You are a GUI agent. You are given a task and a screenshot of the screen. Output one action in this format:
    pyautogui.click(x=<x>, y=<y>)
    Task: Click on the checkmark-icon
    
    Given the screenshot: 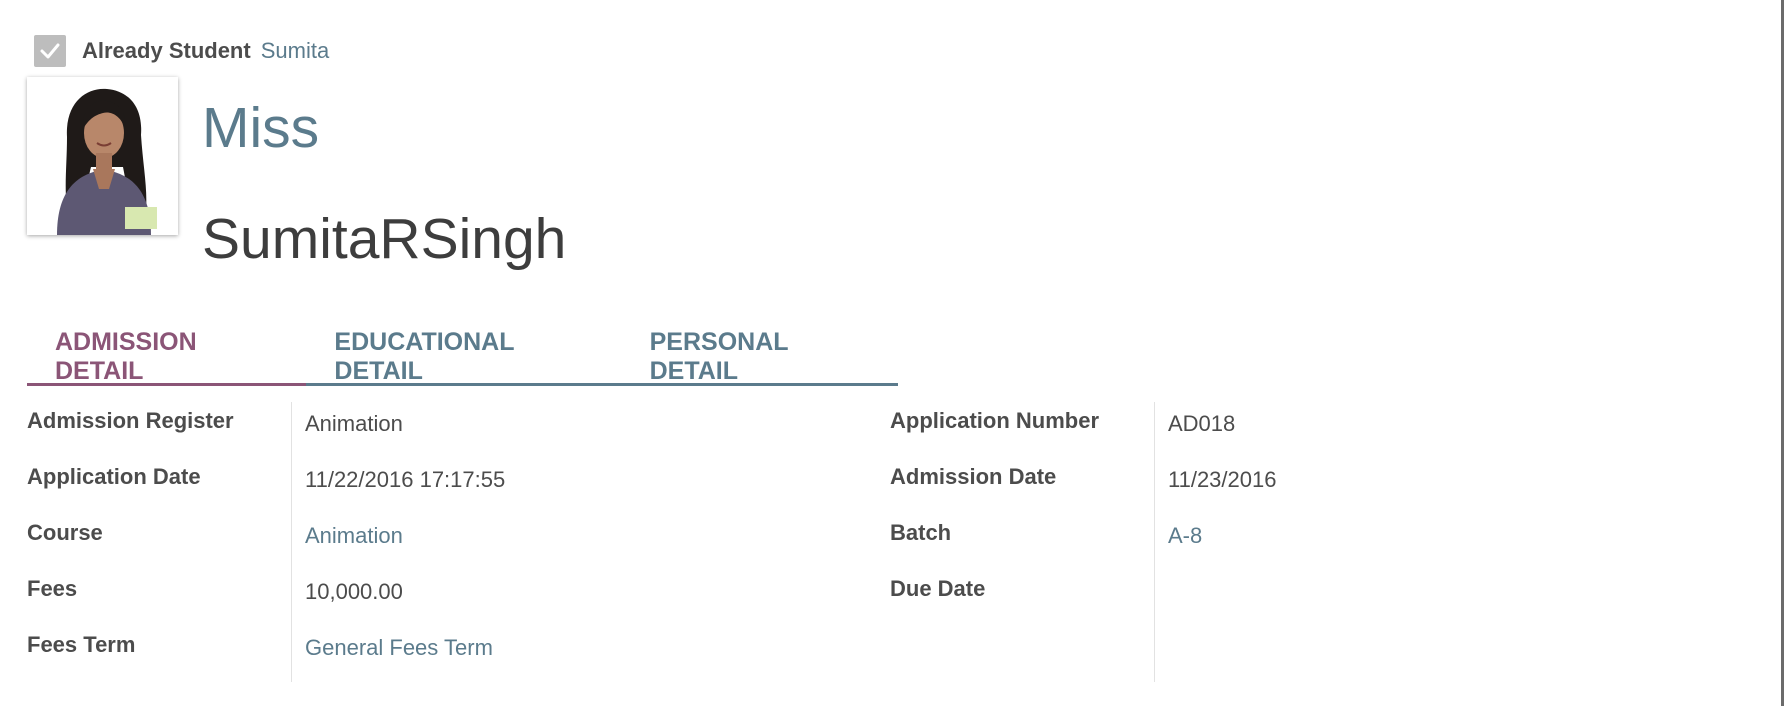 What is the action you would take?
    pyautogui.click(x=50, y=51)
    